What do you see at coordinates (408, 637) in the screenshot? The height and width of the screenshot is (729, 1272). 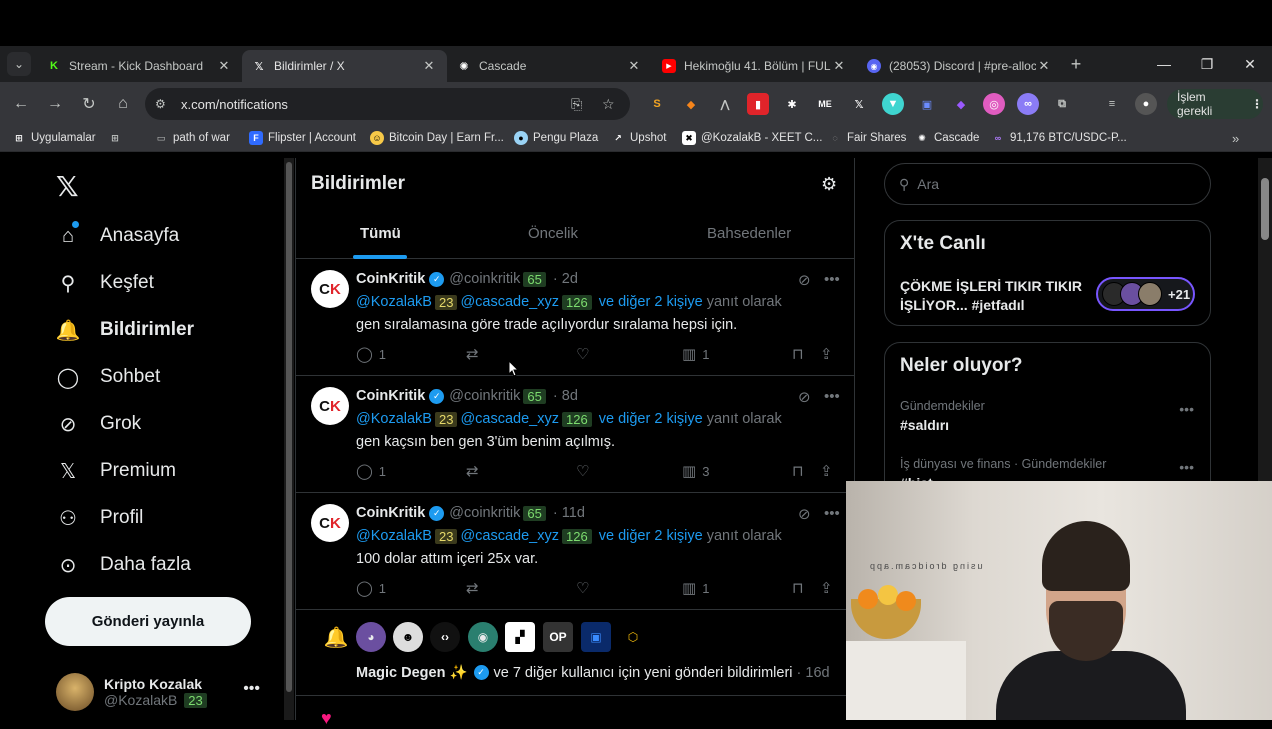 I see `avatar: ☻` at bounding box center [408, 637].